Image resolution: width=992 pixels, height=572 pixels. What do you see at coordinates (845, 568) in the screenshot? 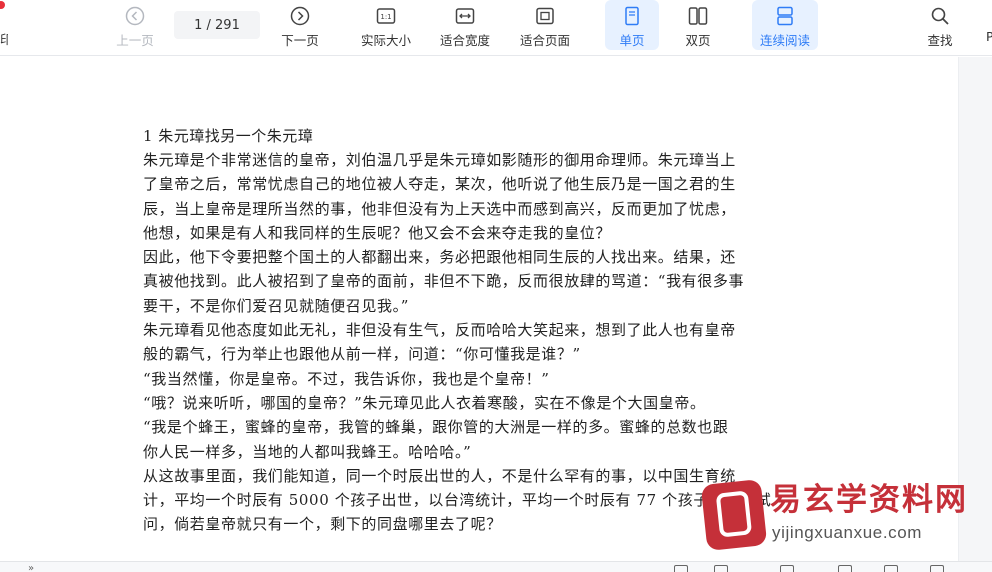
I see `page-split-icon` at bounding box center [845, 568].